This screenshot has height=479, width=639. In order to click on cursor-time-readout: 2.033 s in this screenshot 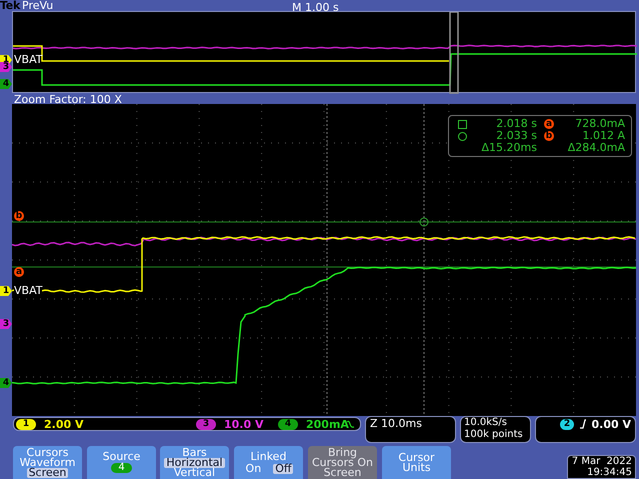, I will do `click(516, 136)`.